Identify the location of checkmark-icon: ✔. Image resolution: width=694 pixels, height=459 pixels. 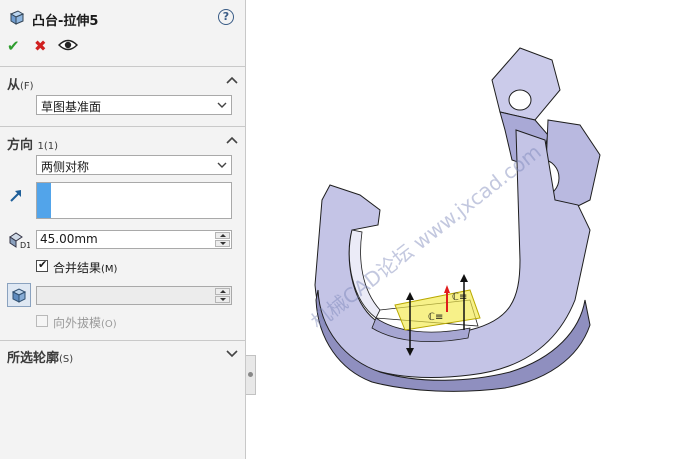
(43, 264).